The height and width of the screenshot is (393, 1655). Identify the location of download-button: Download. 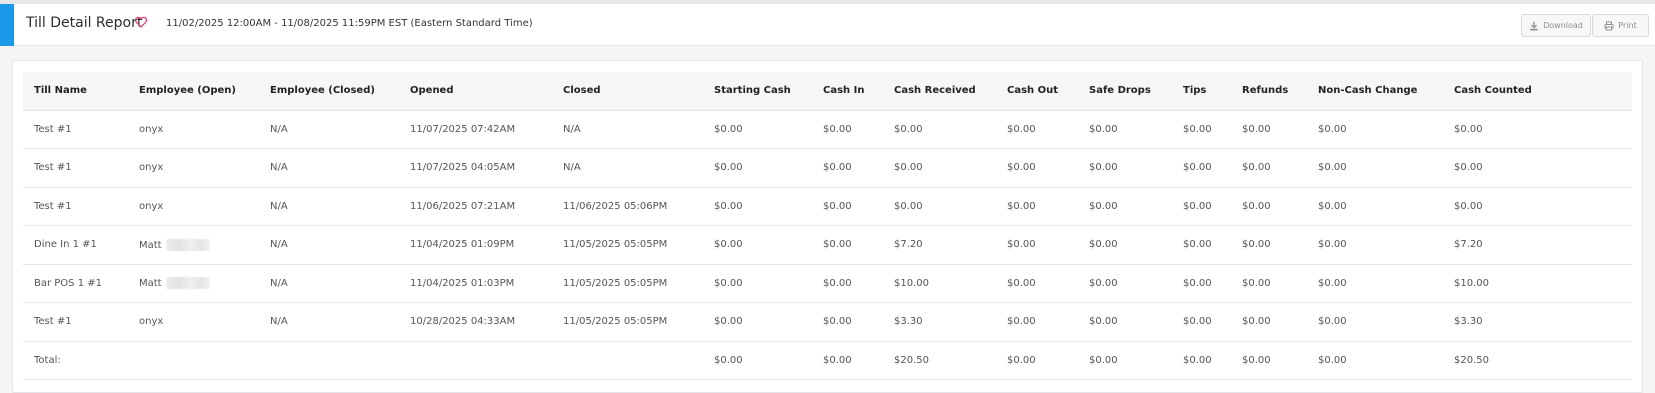
(1556, 25).